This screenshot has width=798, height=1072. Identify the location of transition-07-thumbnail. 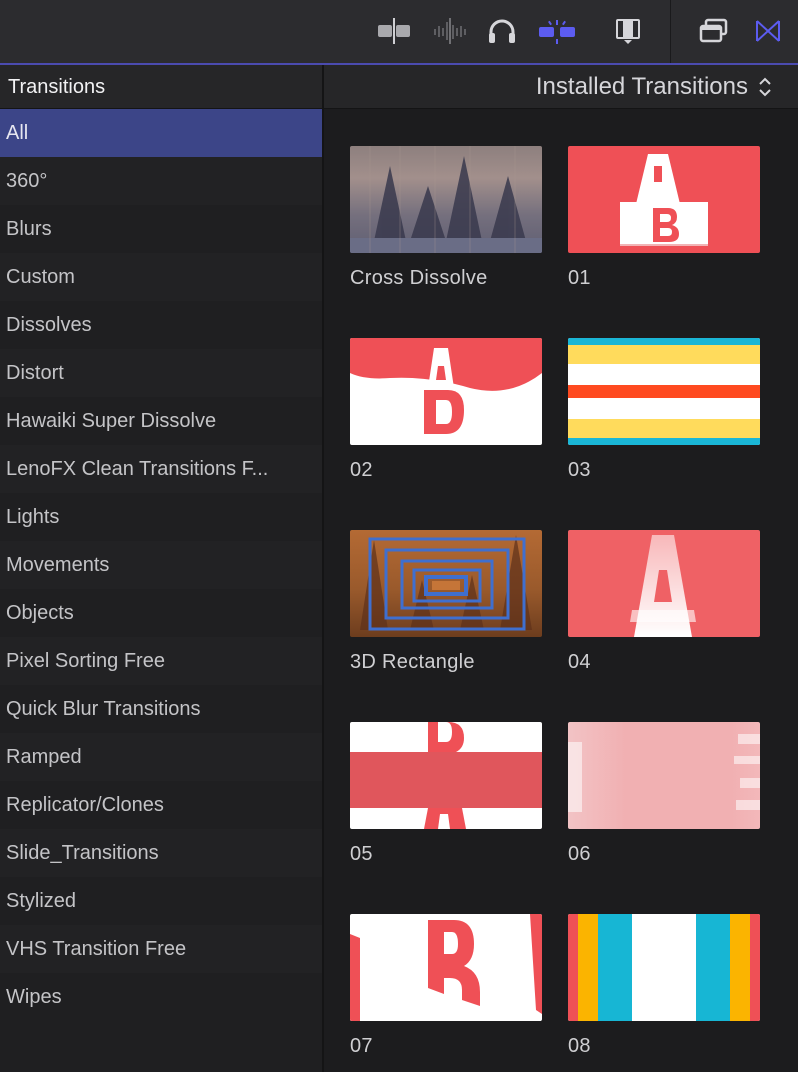
(446, 967).